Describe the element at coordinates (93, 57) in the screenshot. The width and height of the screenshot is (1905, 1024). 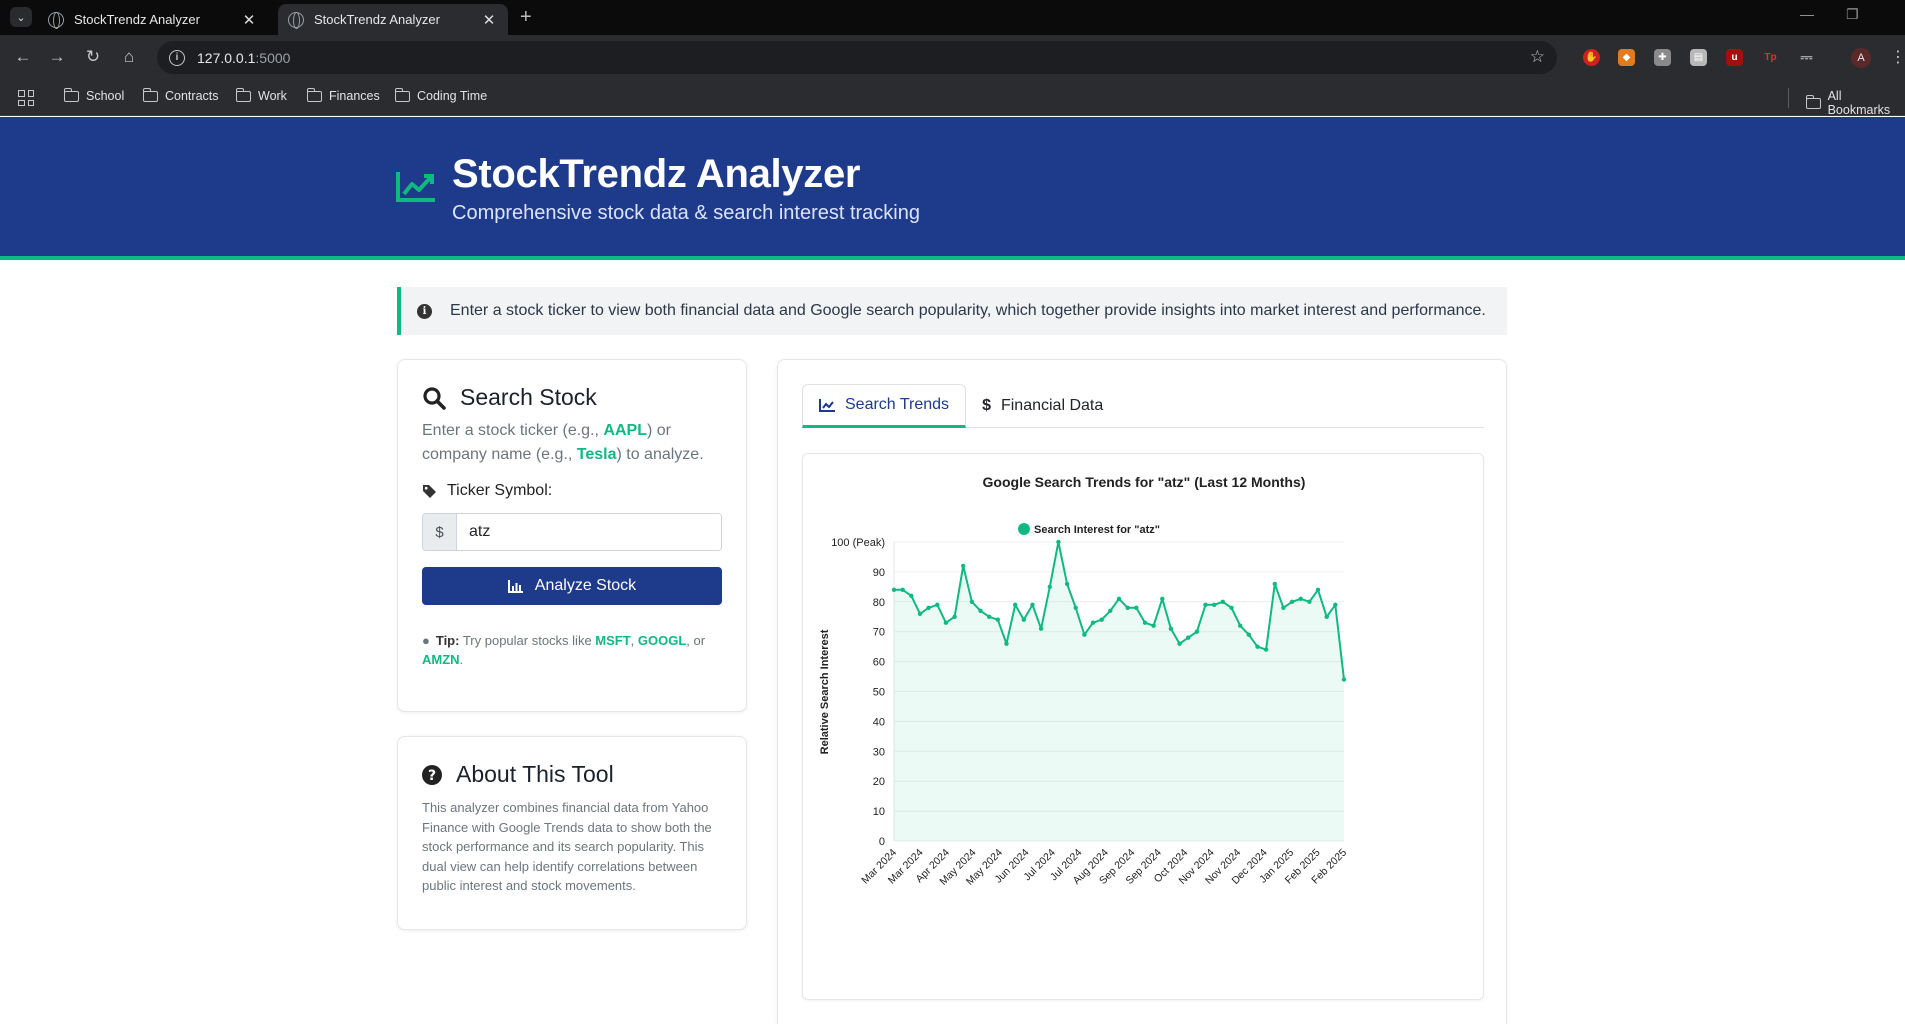
I see `reload-icon: ↻` at that location.